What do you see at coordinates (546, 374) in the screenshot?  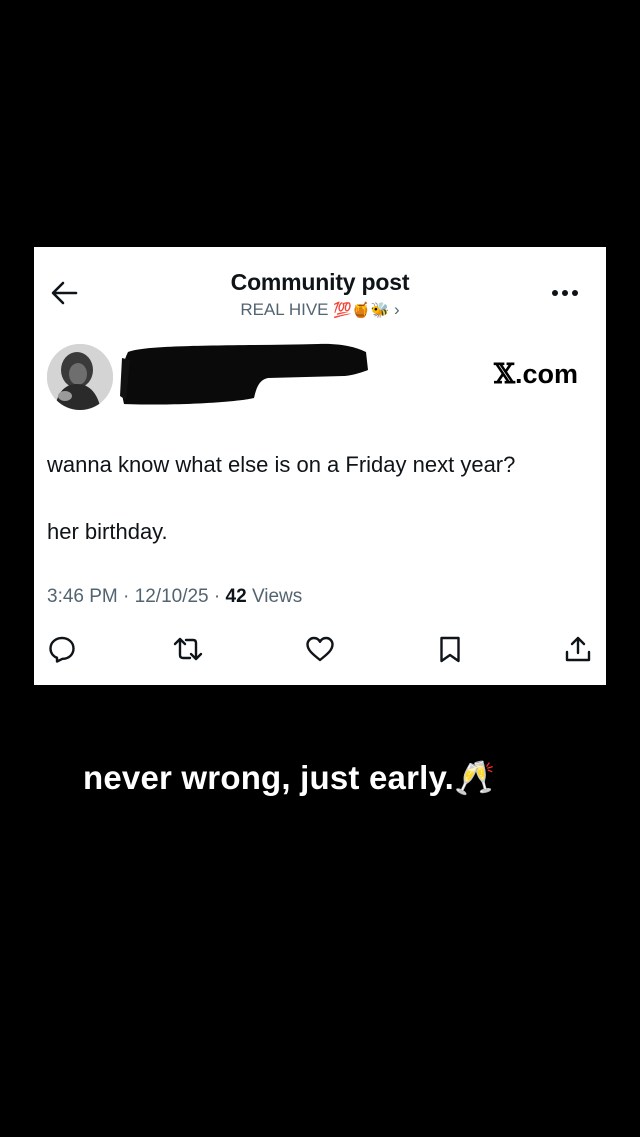 I see `watermark-suffix: .com` at bounding box center [546, 374].